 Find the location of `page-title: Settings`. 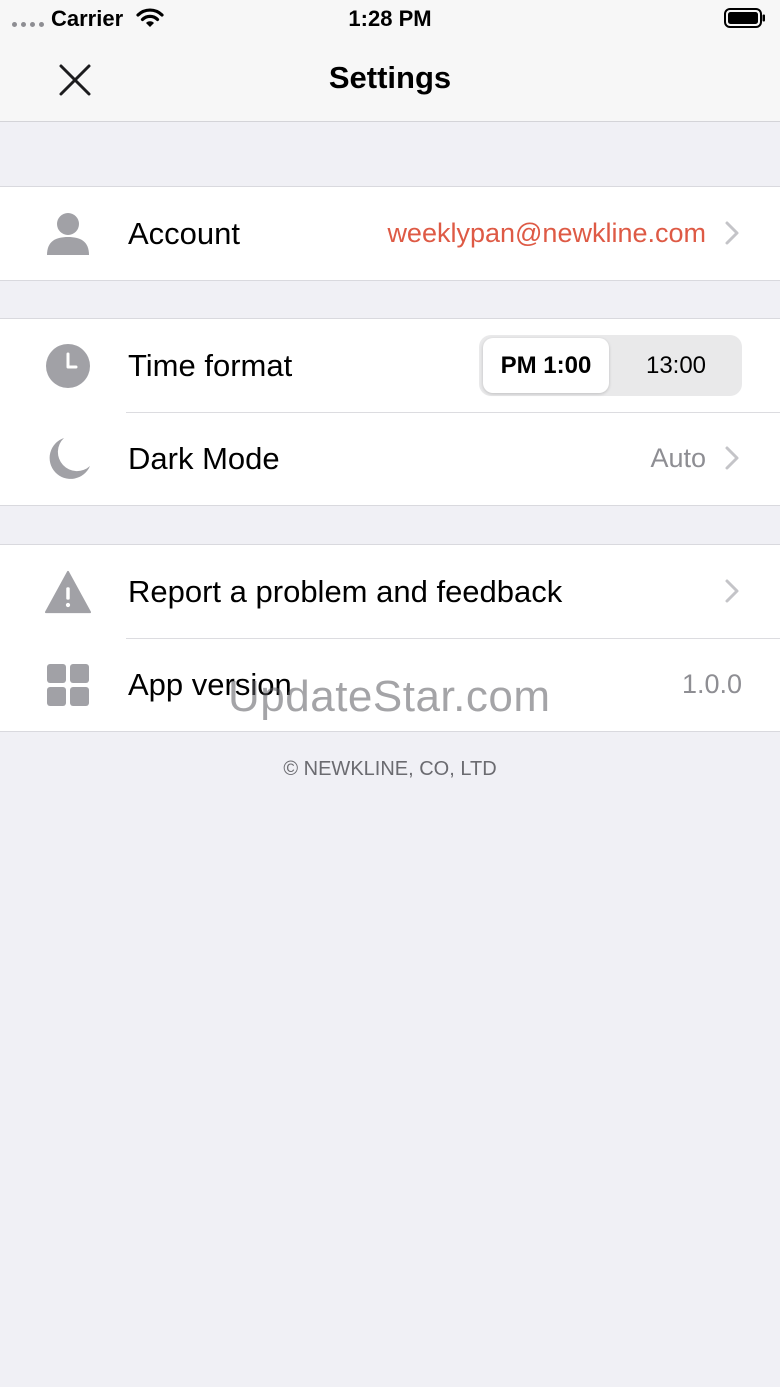

page-title: Settings is located at coordinates (390, 77).